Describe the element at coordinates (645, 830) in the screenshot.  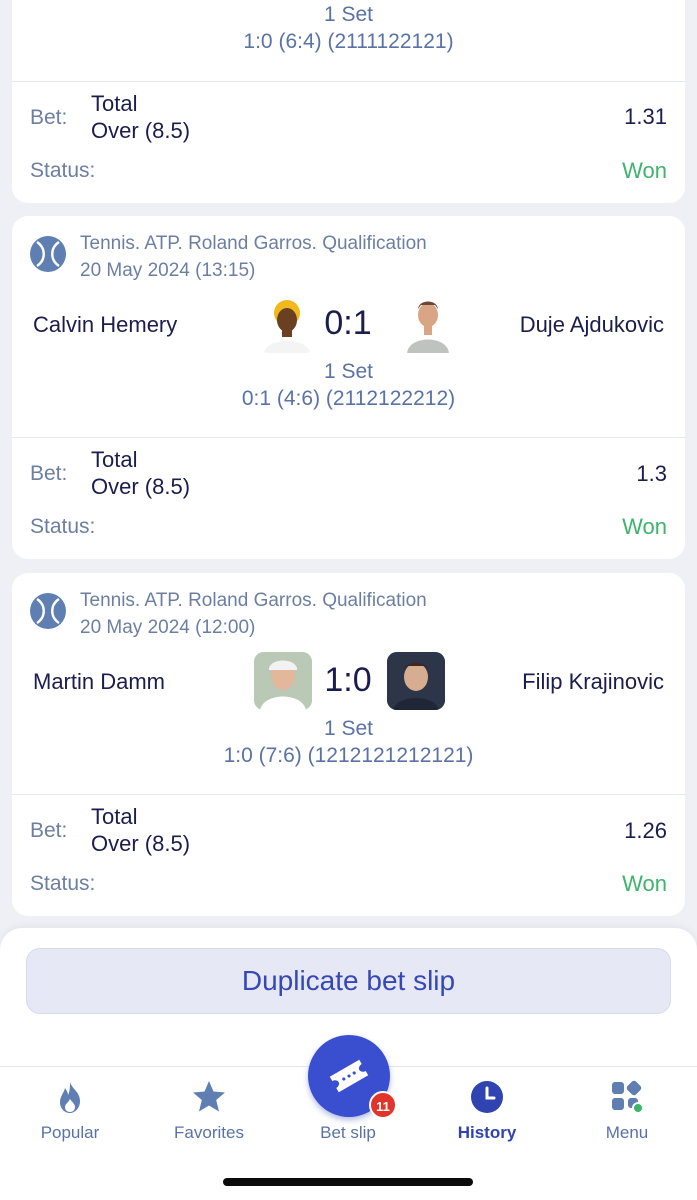
I see `bet-odds: 1.26` at that location.